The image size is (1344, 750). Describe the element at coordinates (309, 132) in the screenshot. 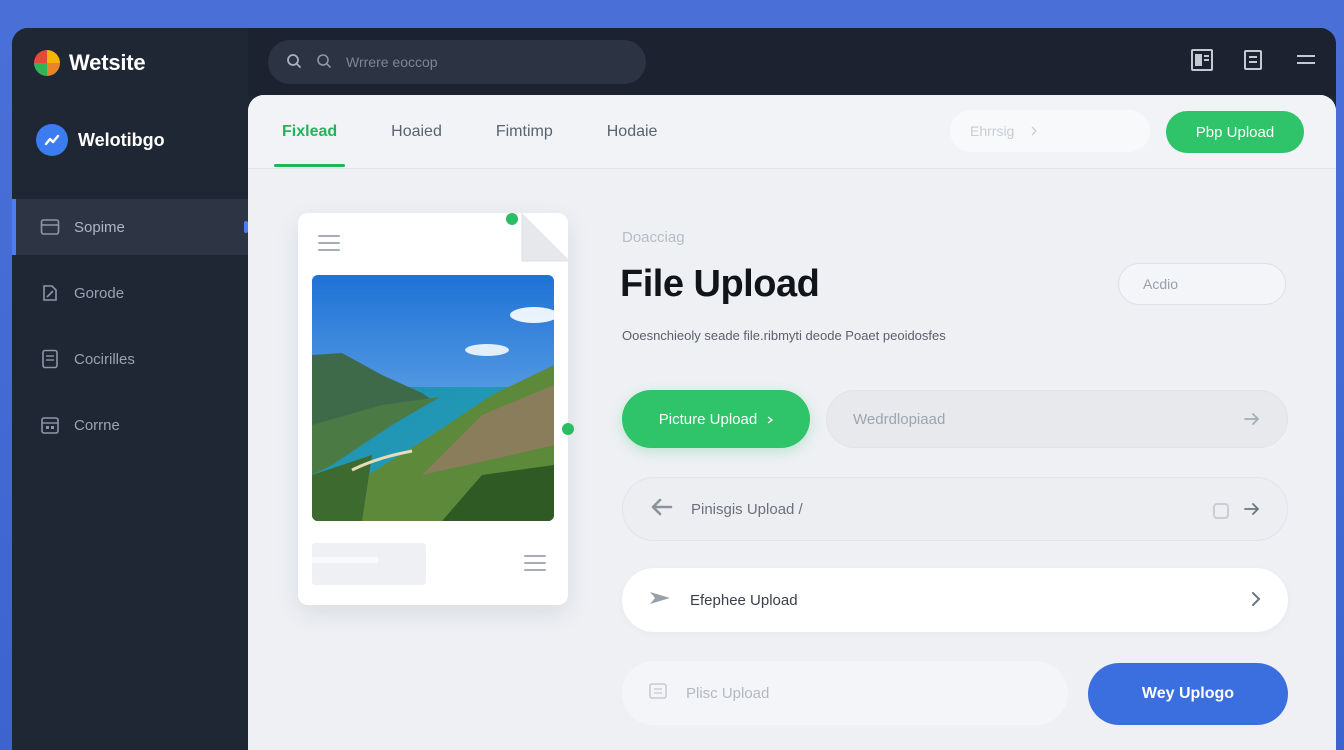

I see `tab-fixlead: Fixlead` at that location.